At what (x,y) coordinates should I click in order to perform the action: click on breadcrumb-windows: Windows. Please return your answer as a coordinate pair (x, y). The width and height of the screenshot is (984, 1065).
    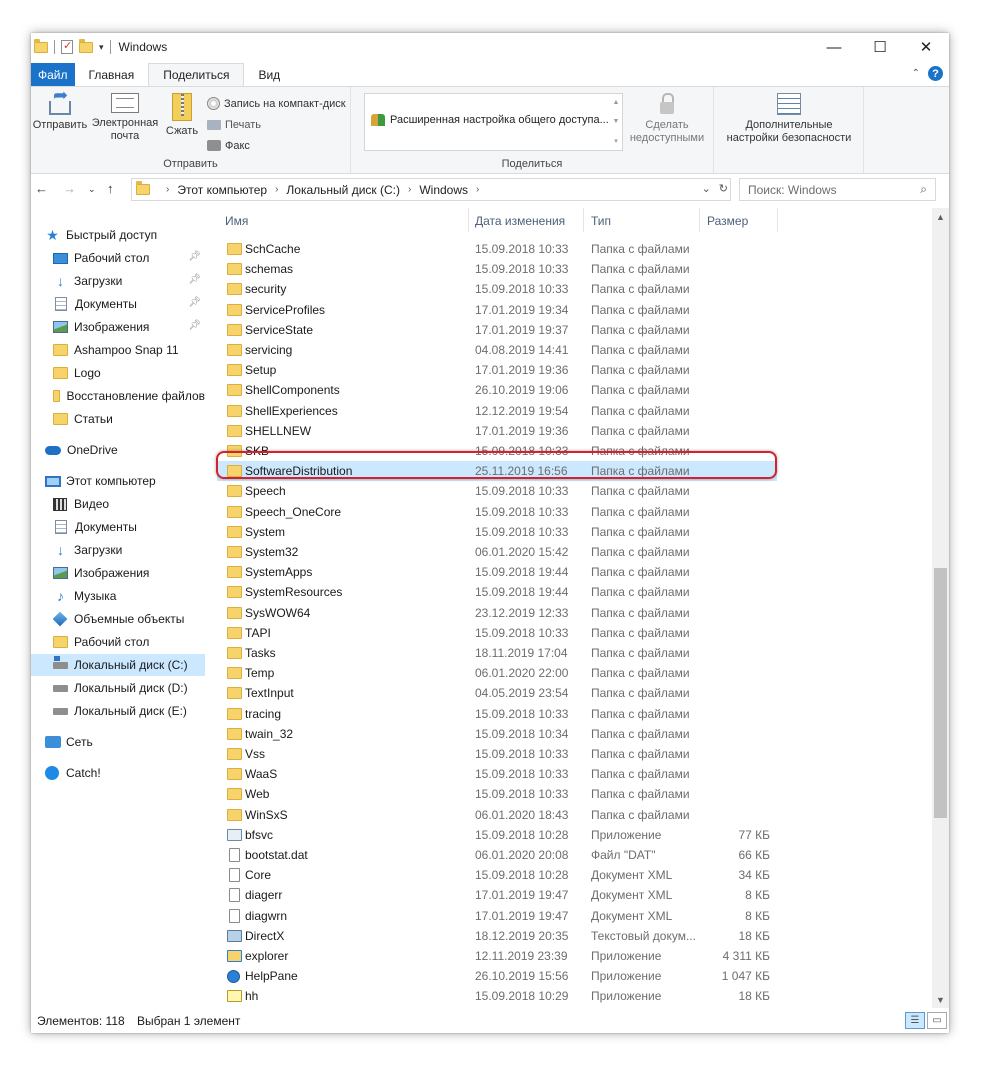
    Looking at the image, I should click on (443, 190).